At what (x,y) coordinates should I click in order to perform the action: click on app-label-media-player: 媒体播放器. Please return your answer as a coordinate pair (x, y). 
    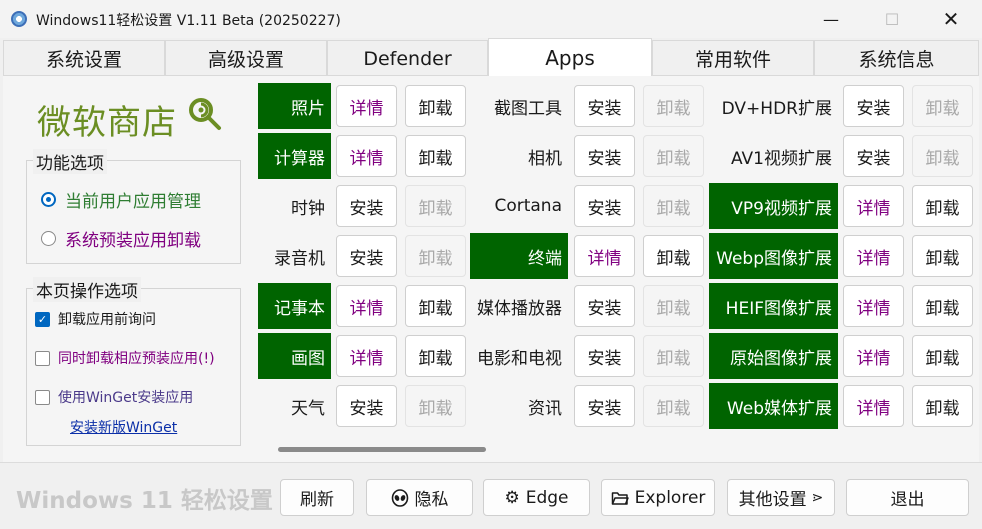
    Looking at the image, I should click on (519, 308).